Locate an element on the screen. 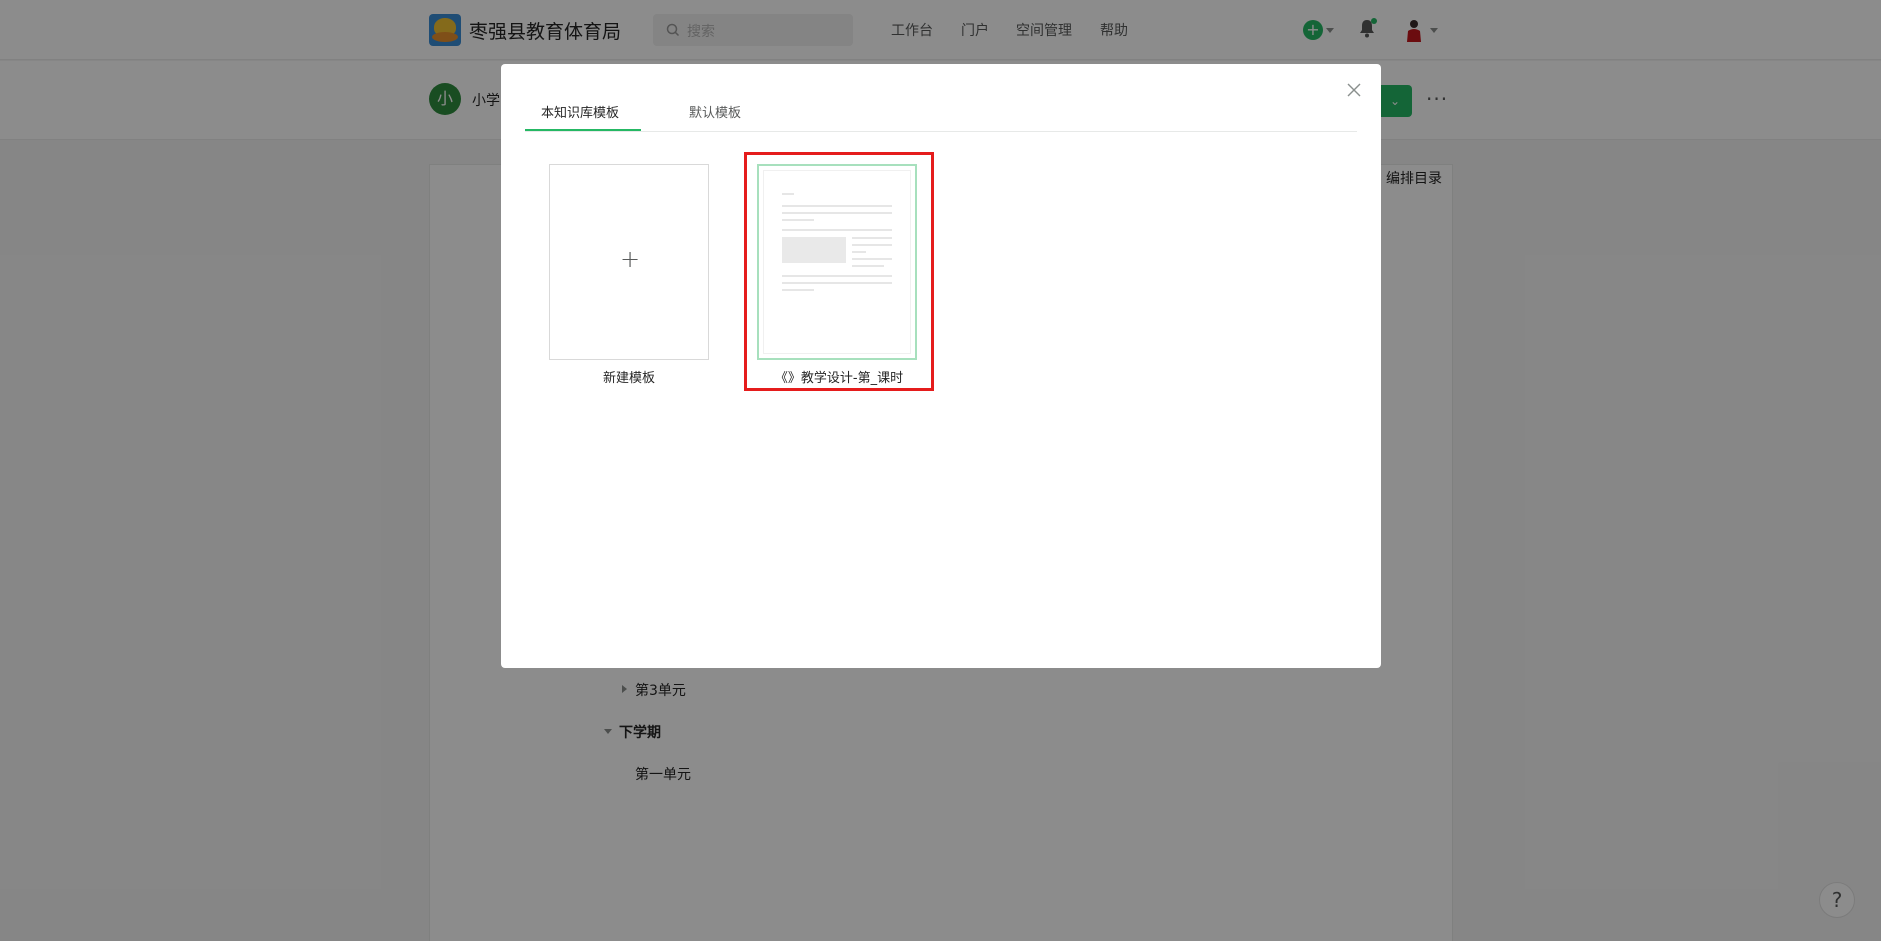 Image resolution: width=1881 pixels, height=941 pixels. tab-default-templates: 默认模板 is located at coordinates (715, 111).